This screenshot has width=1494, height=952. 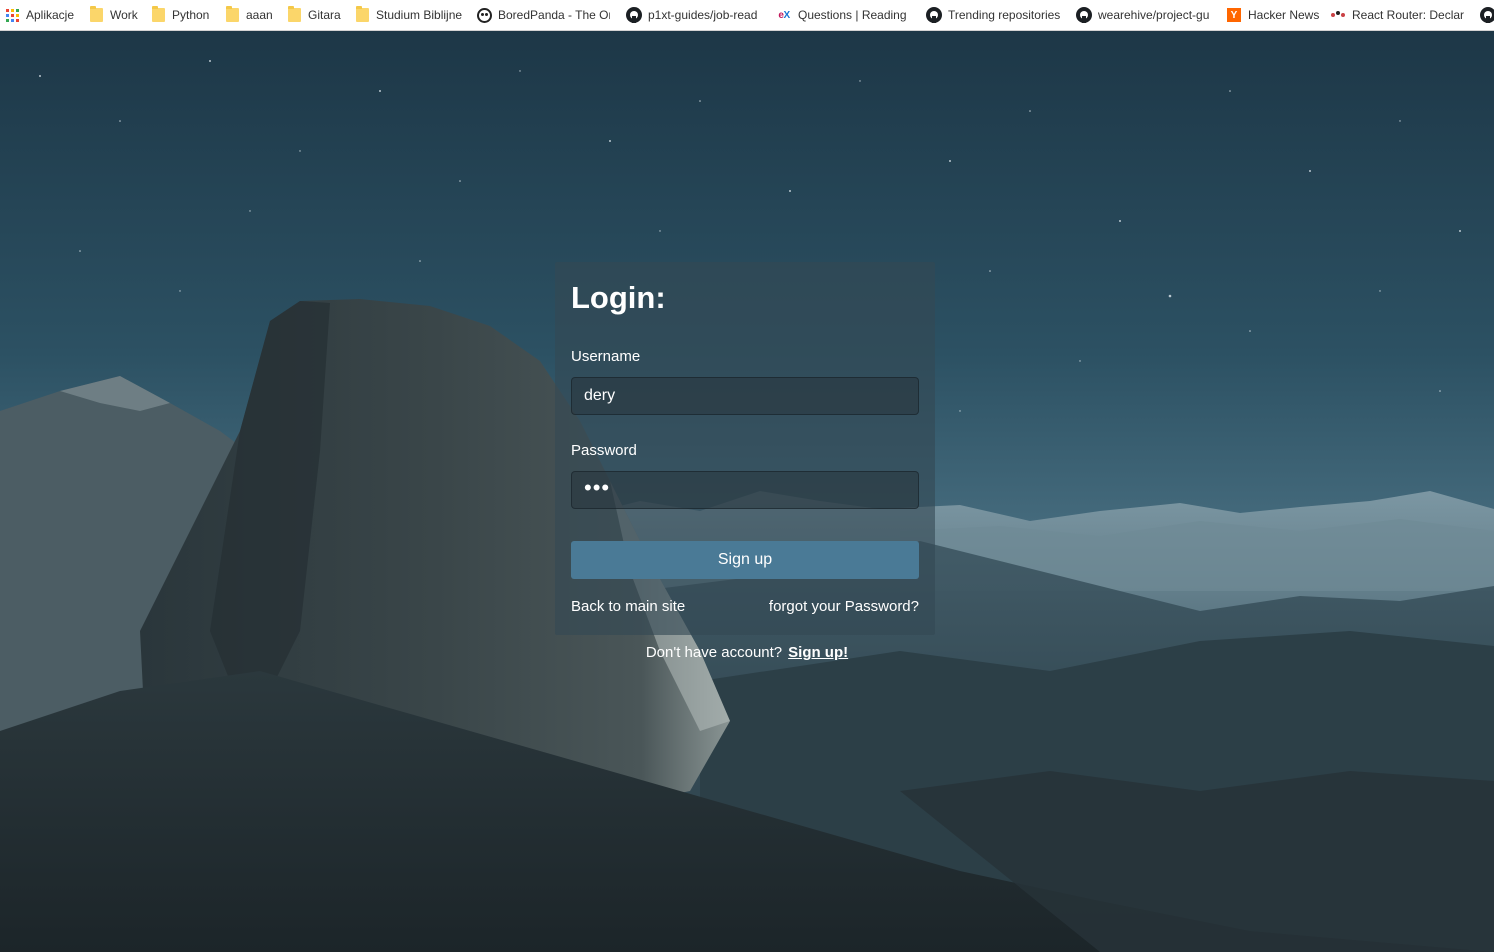 What do you see at coordinates (745, 490) in the screenshot?
I see `password-field: •••` at bounding box center [745, 490].